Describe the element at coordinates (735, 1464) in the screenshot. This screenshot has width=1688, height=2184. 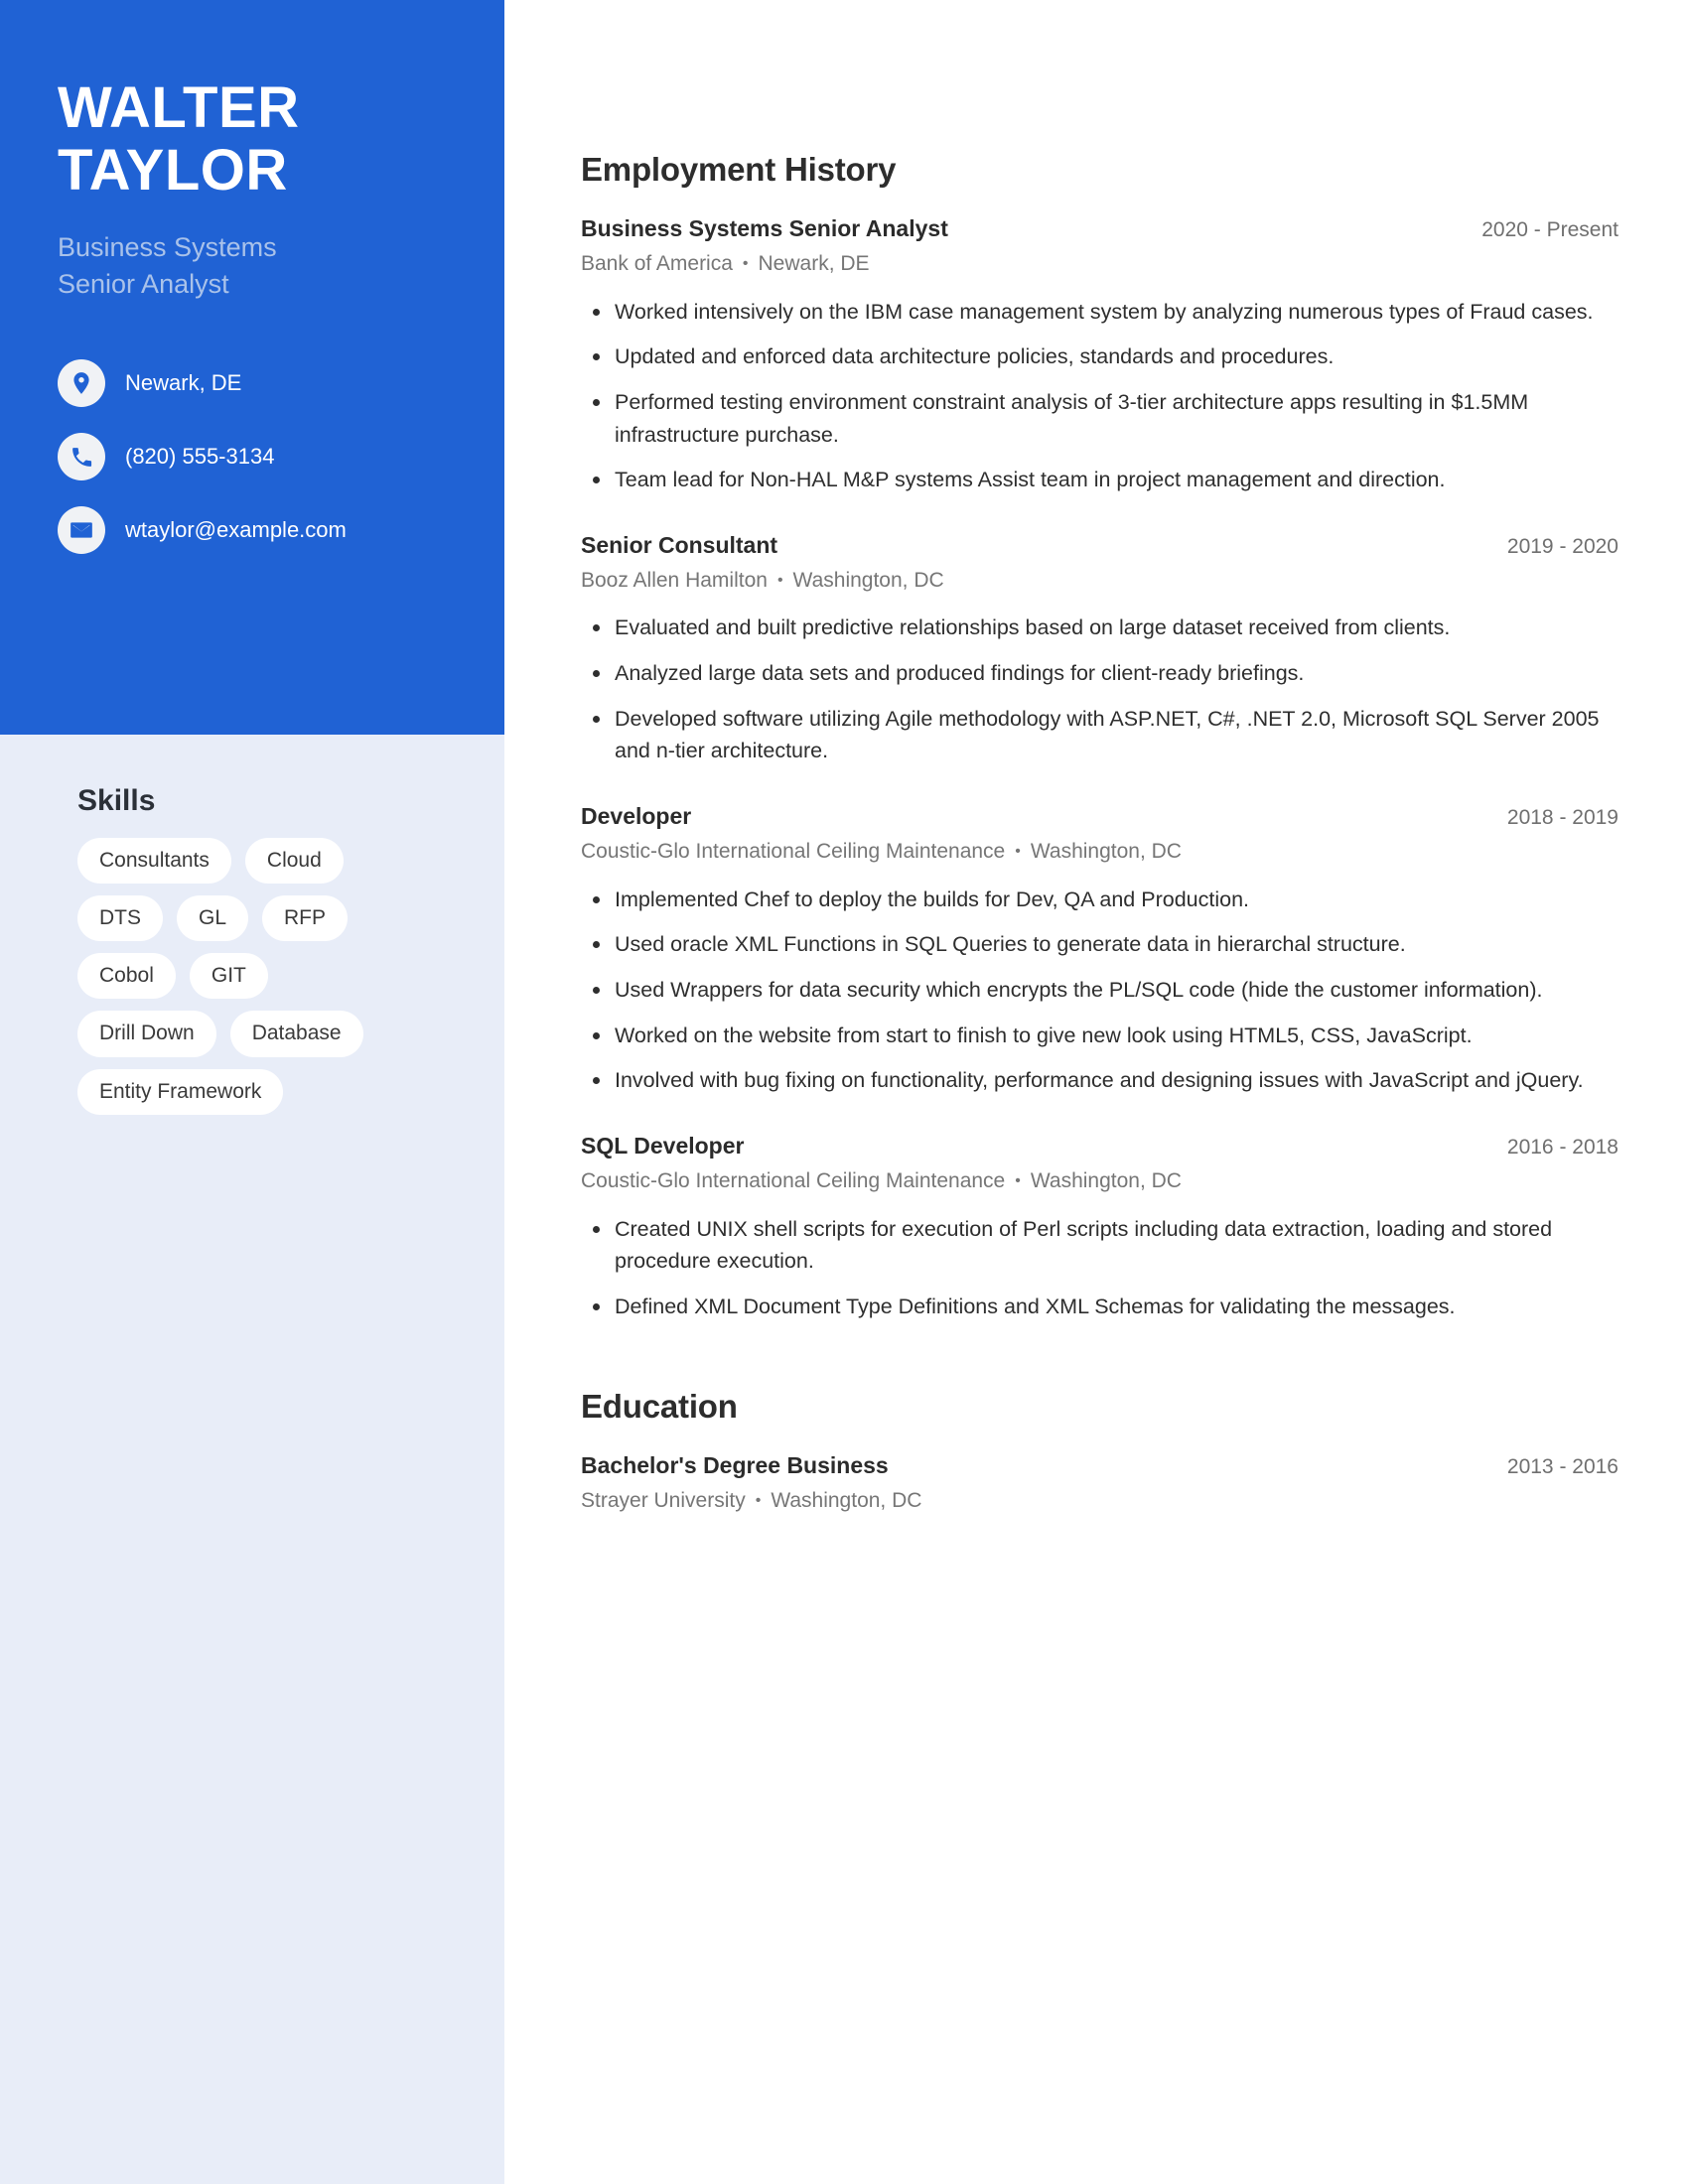
I see `degree-title: Bachelor's Degree Business` at that location.